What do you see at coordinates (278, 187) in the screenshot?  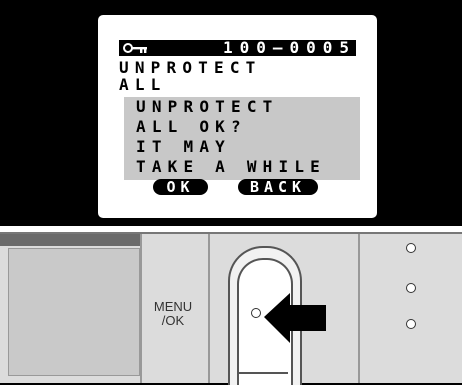 I see `back-button: BACK` at bounding box center [278, 187].